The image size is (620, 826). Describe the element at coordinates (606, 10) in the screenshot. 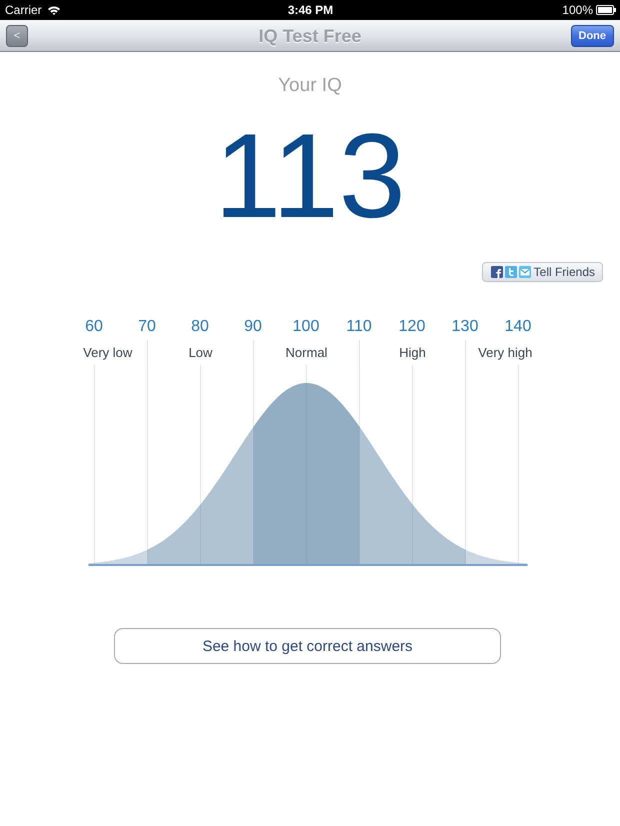

I see `battery-icon` at that location.